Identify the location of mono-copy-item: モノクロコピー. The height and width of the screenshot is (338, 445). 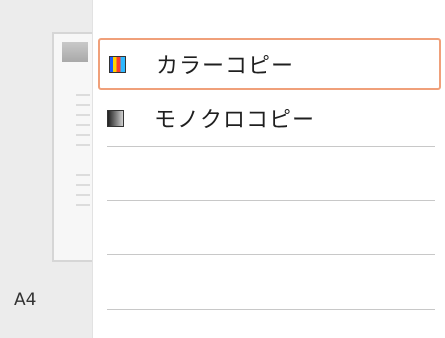
(269, 118).